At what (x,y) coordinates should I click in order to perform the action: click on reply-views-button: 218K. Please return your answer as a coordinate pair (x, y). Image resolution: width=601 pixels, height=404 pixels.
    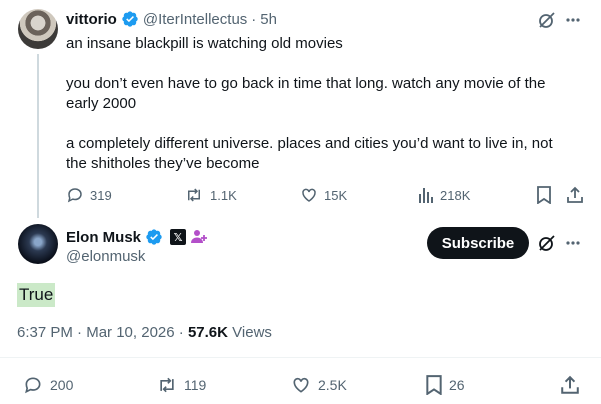
    Looking at the image, I should click on (444, 195).